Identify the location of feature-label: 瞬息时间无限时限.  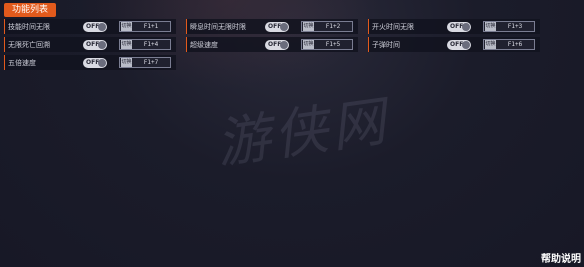
(218, 26).